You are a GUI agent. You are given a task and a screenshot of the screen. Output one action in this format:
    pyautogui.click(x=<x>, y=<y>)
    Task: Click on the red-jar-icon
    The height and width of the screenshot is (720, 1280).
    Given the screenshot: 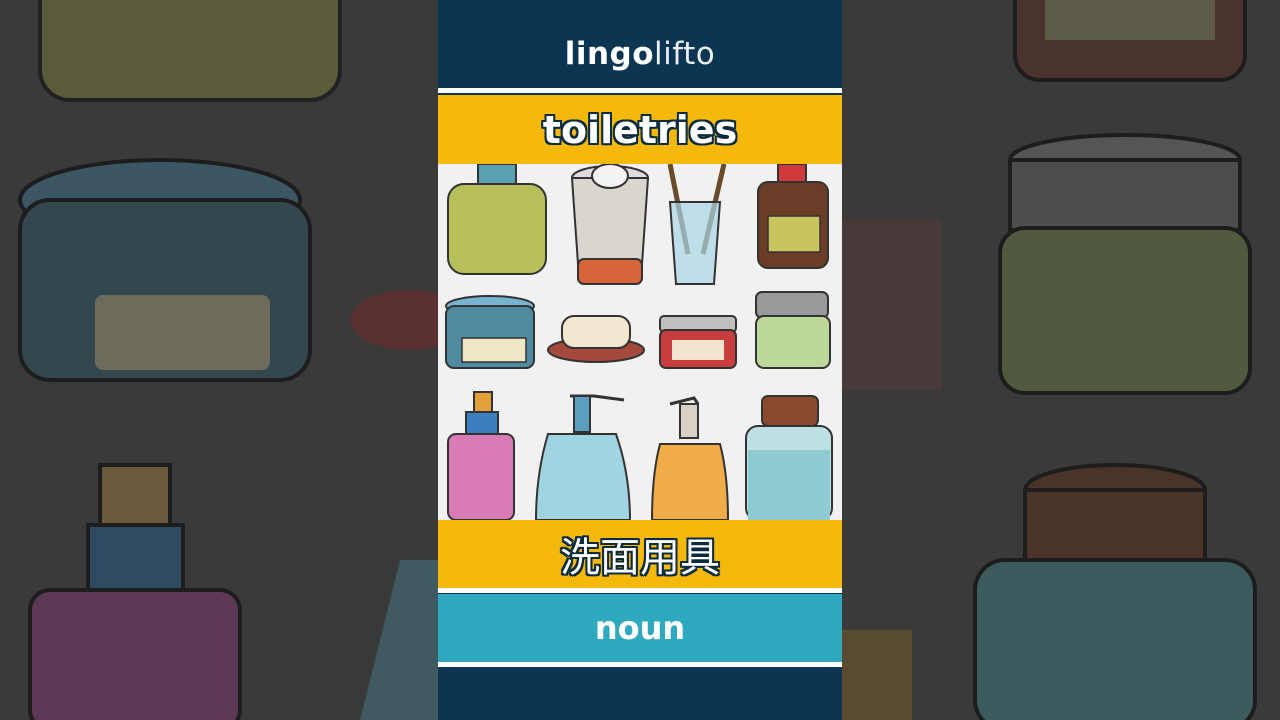 What is the action you would take?
    pyautogui.click(x=698, y=342)
    